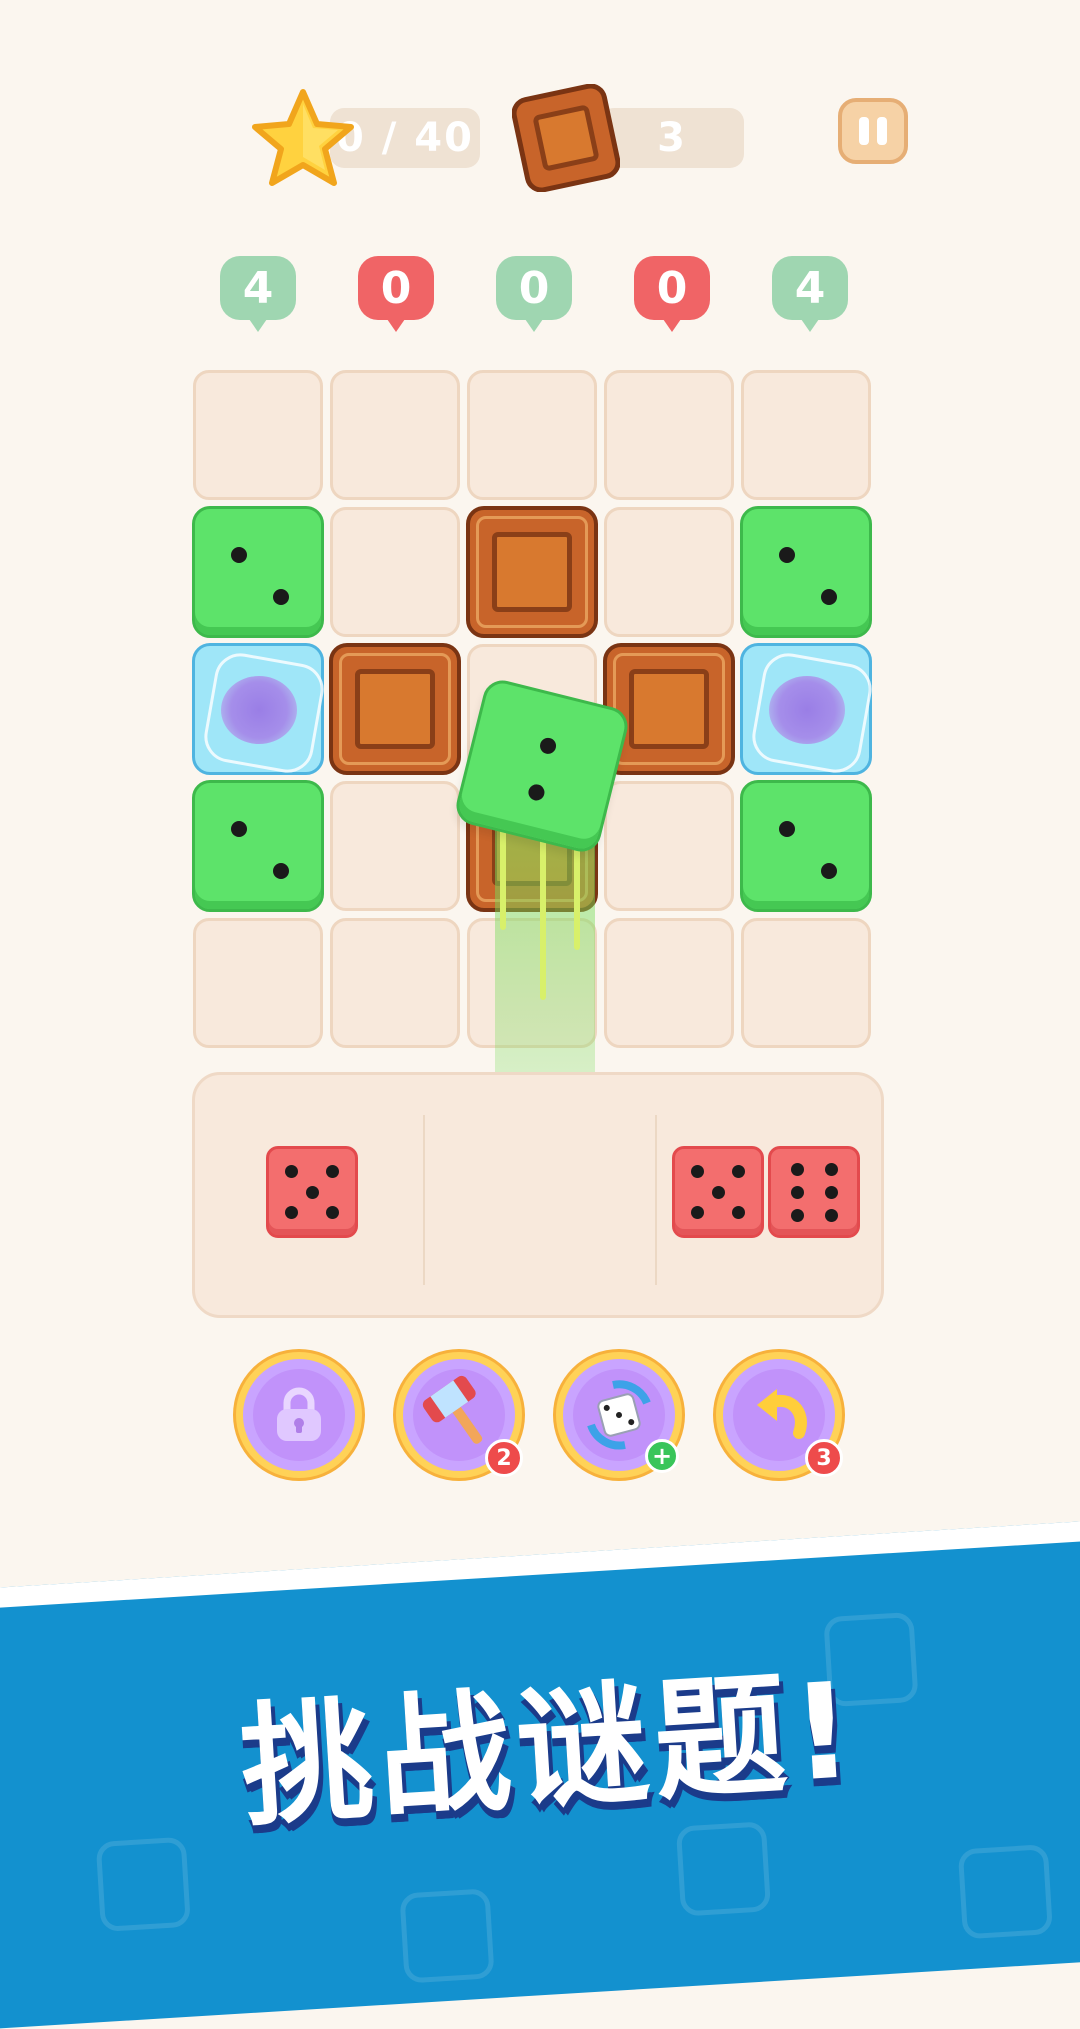  I want to click on crate-counter-pill: 3, so click(672, 138).